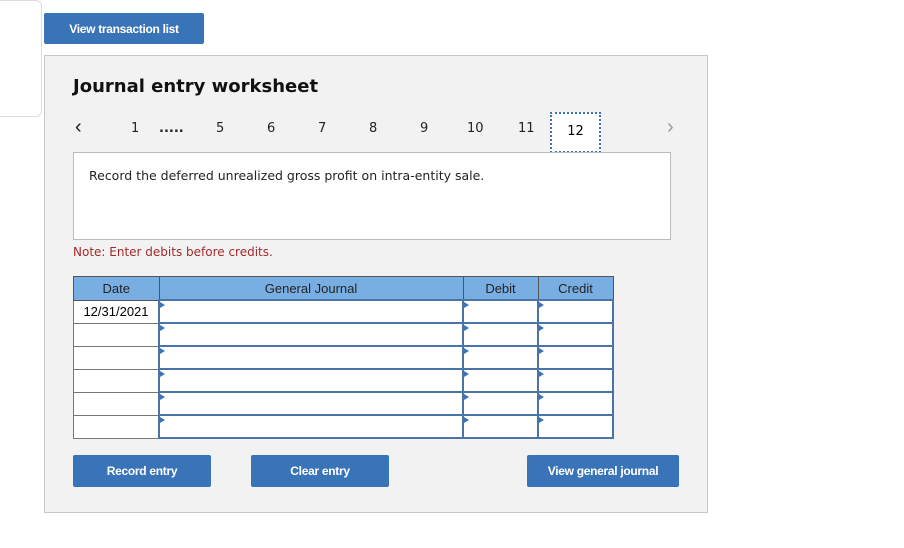  Describe the element at coordinates (575, 288) in the screenshot. I see `header-credit: Credit` at that location.